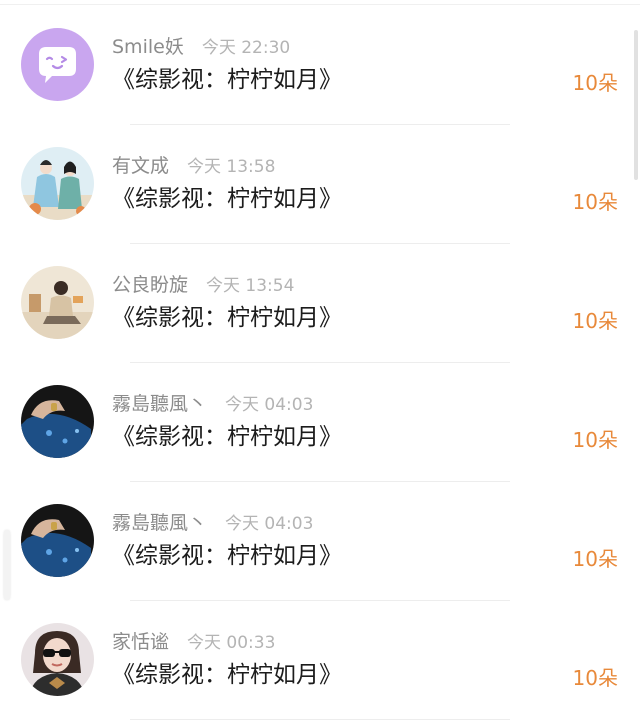 The width and height of the screenshot is (640, 725). I want to click on timestamp: 今天 13:58, so click(231, 167).